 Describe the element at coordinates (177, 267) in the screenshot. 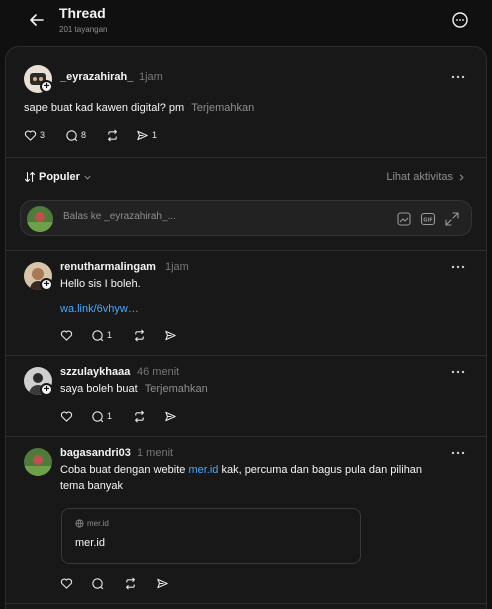

I see `reply-time: 1jam` at that location.